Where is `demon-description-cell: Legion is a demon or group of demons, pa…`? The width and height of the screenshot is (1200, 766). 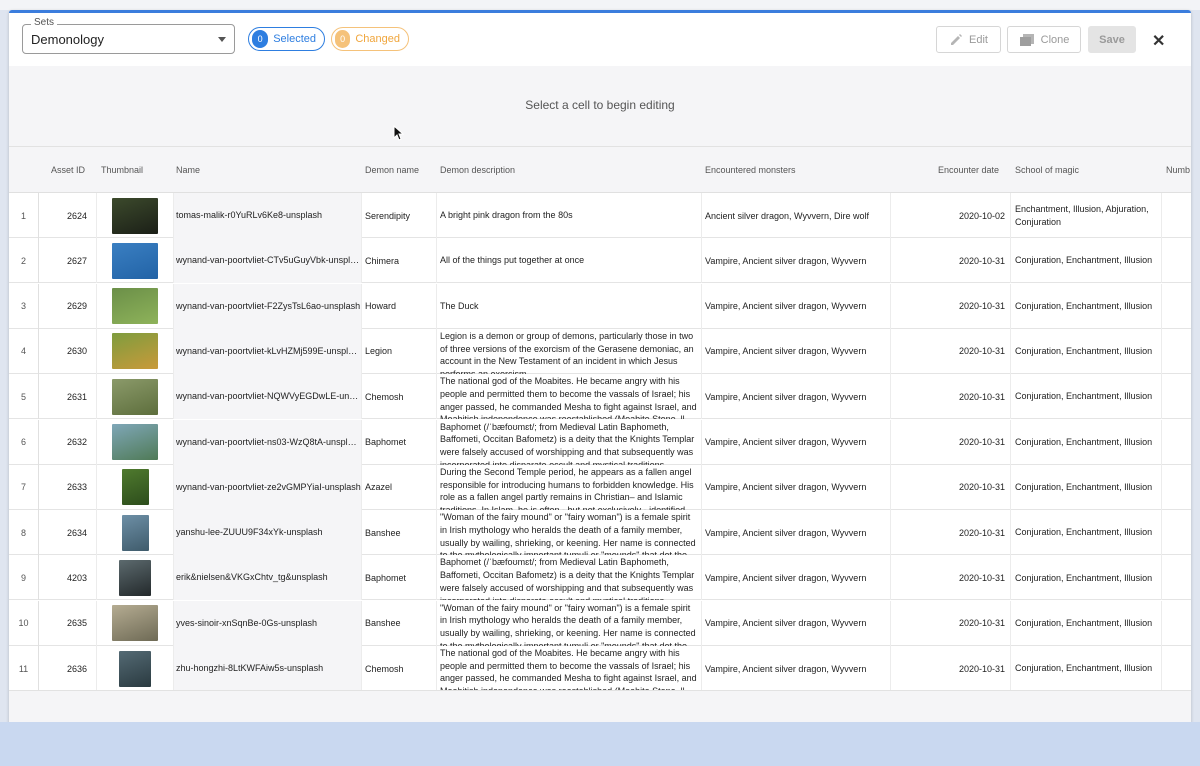
demon-description-cell: Legion is a demon or group of demons, pa… is located at coordinates (569, 351).